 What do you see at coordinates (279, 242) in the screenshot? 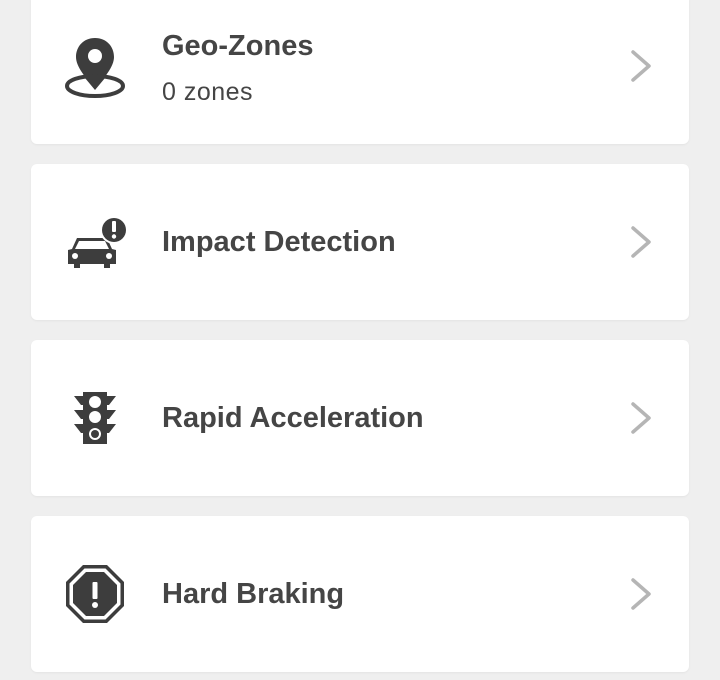
I see `impact-detection-title: Impact Detection` at bounding box center [279, 242].